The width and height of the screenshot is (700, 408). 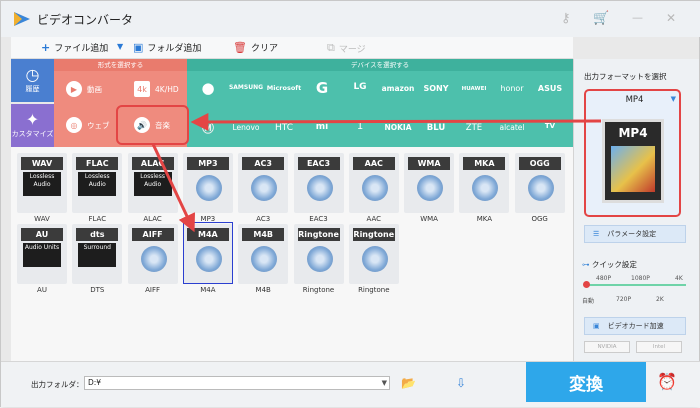 I want to click on music-highlight, so click(x=152, y=125).